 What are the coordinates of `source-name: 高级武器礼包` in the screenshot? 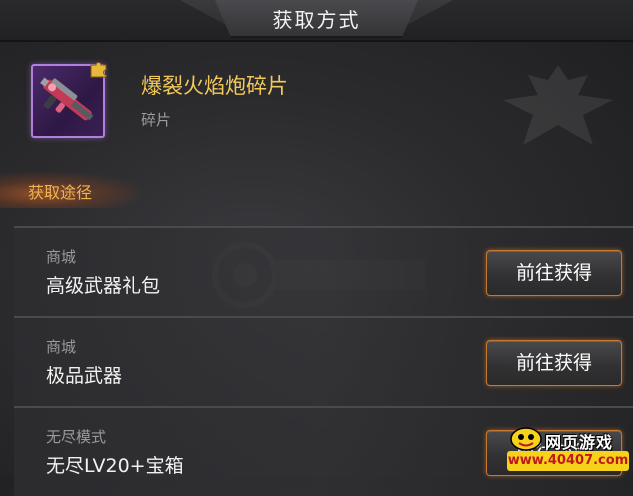 It's located at (103, 286).